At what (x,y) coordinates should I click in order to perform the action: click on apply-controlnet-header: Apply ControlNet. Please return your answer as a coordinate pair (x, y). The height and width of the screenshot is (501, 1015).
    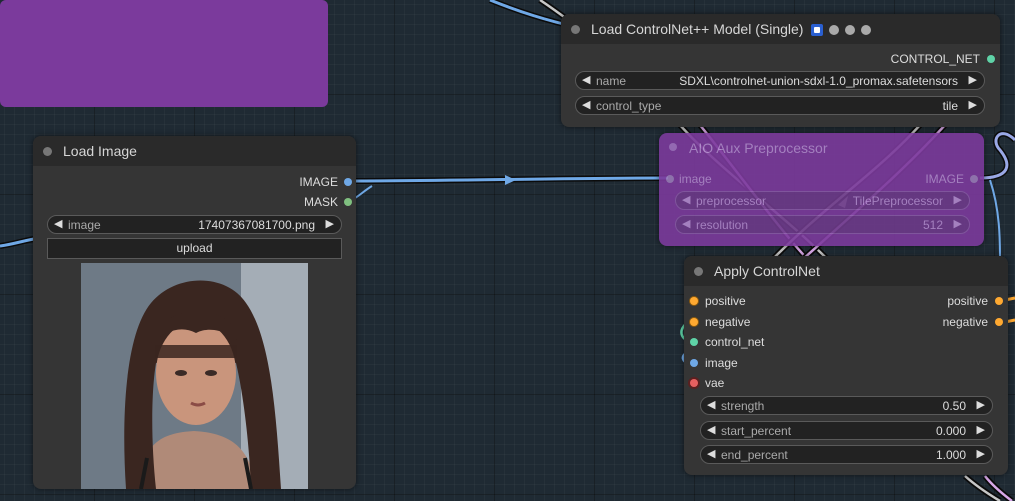
    Looking at the image, I should click on (846, 271).